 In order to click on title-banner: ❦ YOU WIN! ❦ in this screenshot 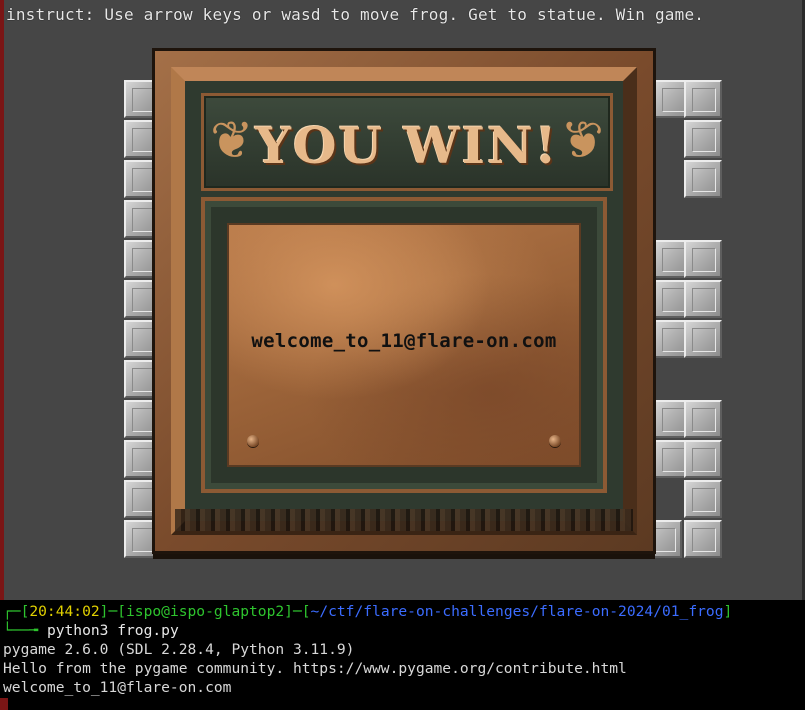, I will do `click(407, 142)`.